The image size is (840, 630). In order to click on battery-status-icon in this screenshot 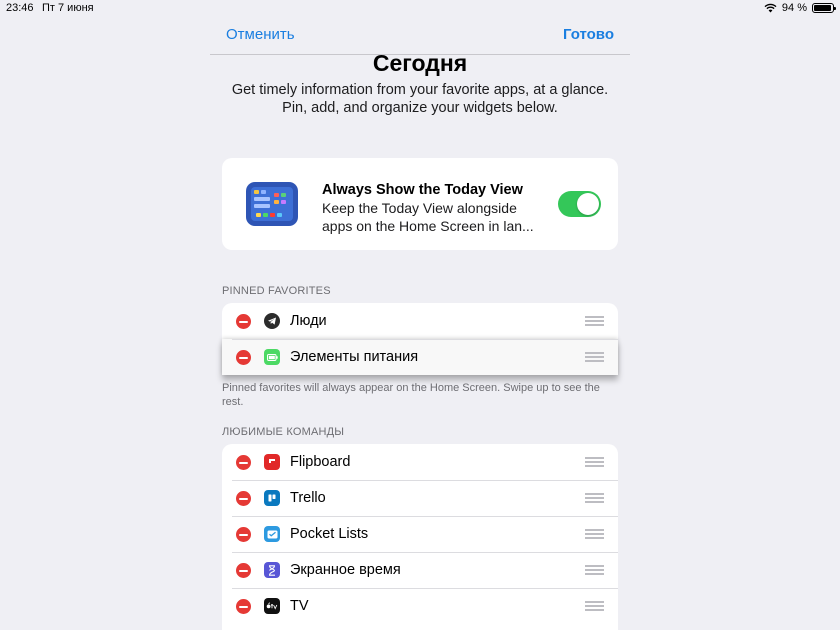, I will do `click(824, 8)`.